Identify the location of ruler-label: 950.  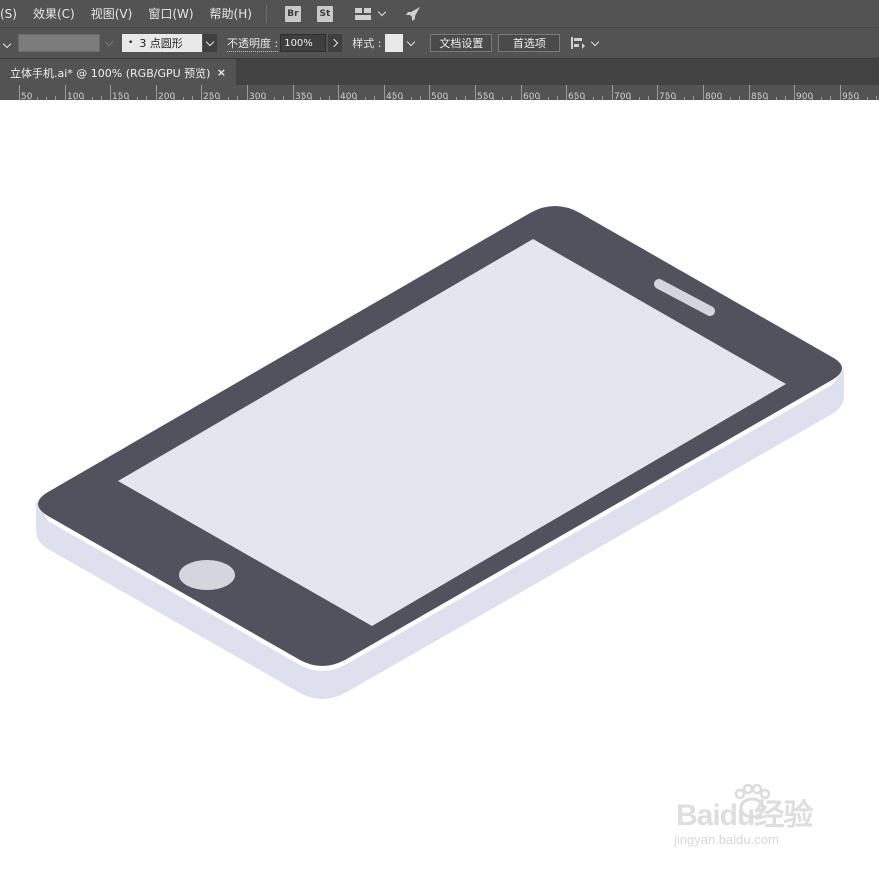
(851, 96).